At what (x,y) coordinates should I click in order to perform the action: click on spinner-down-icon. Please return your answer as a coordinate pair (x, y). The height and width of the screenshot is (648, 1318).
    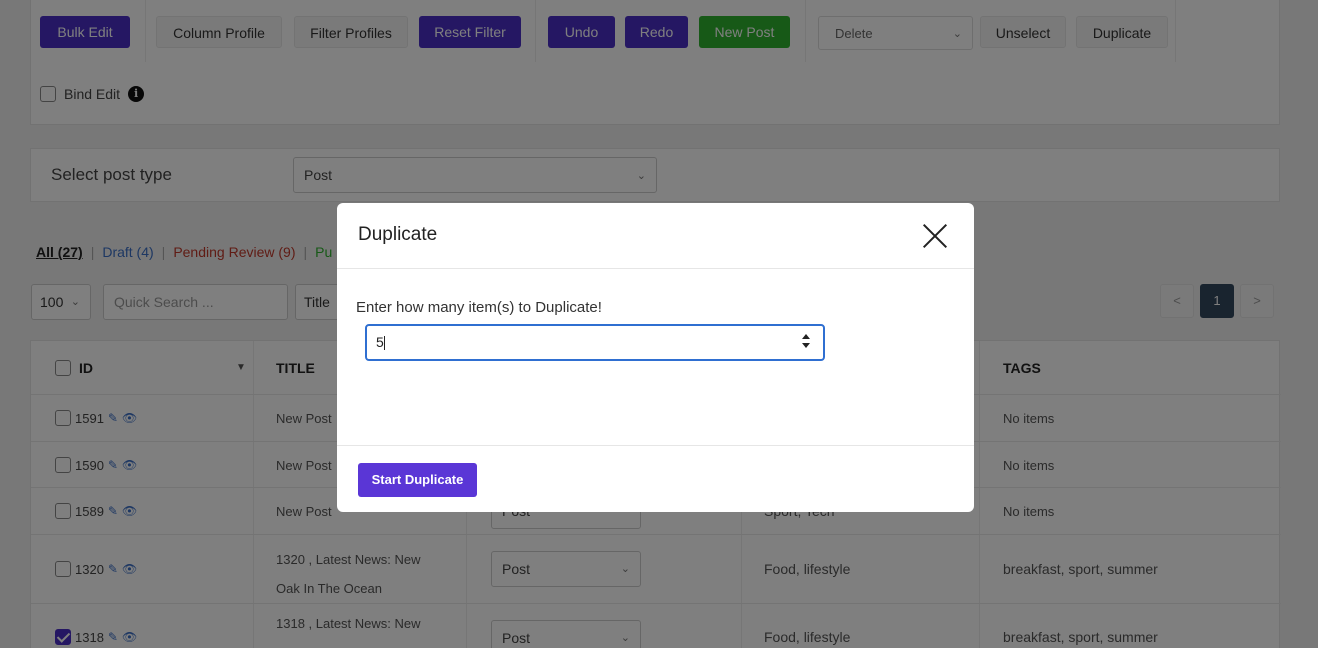
    Looking at the image, I should click on (806, 345).